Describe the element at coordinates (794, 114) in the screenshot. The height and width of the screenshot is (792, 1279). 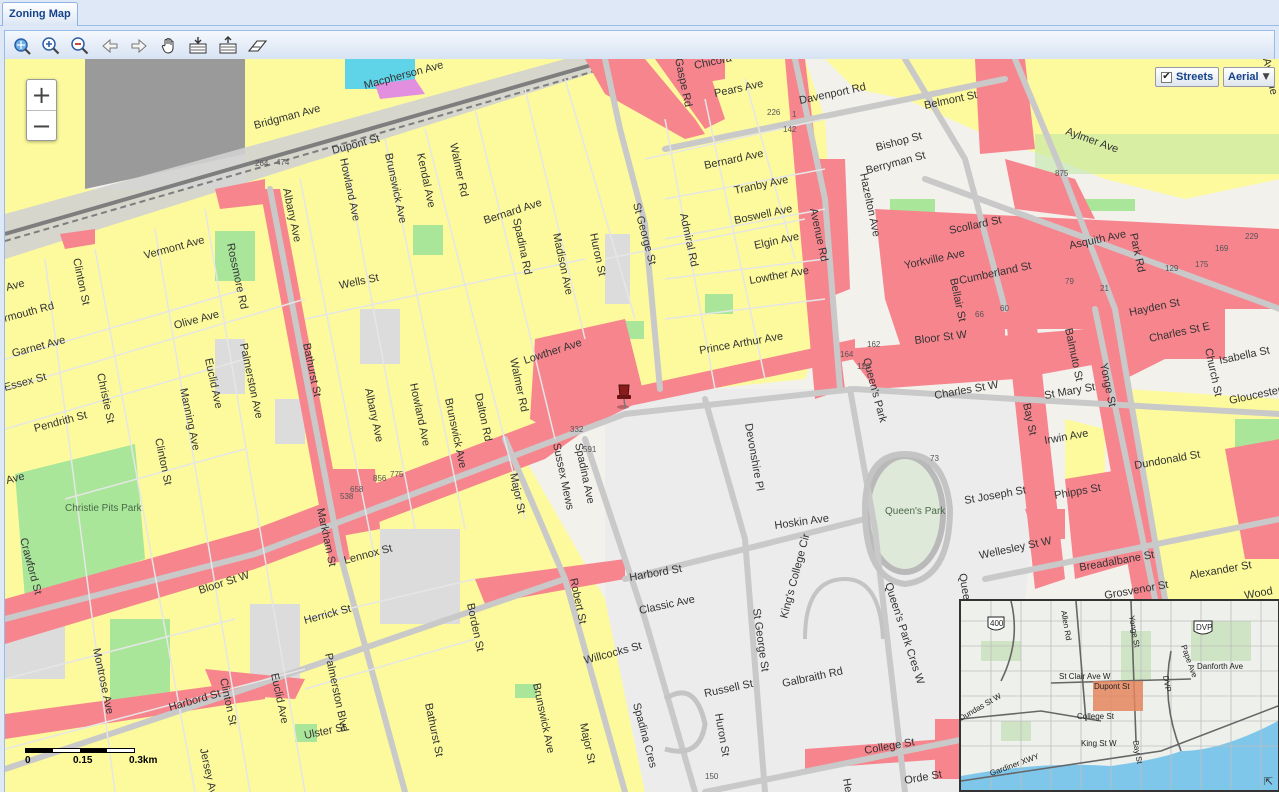
I see `svg-text: 1` at that location.